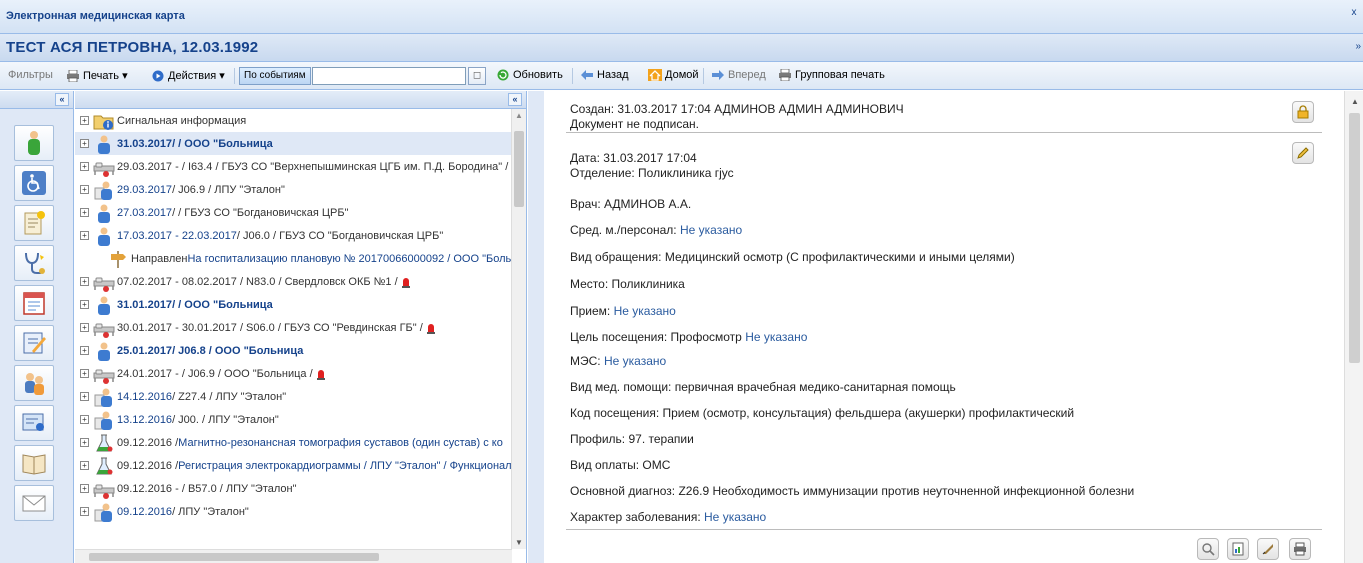 Image resolution: width=1363 pixels, height=563 pixels. What do you see at coordinates (673, 75) in the screenshot?
I see `home-button: Домой` at bounding box center [673, 75].